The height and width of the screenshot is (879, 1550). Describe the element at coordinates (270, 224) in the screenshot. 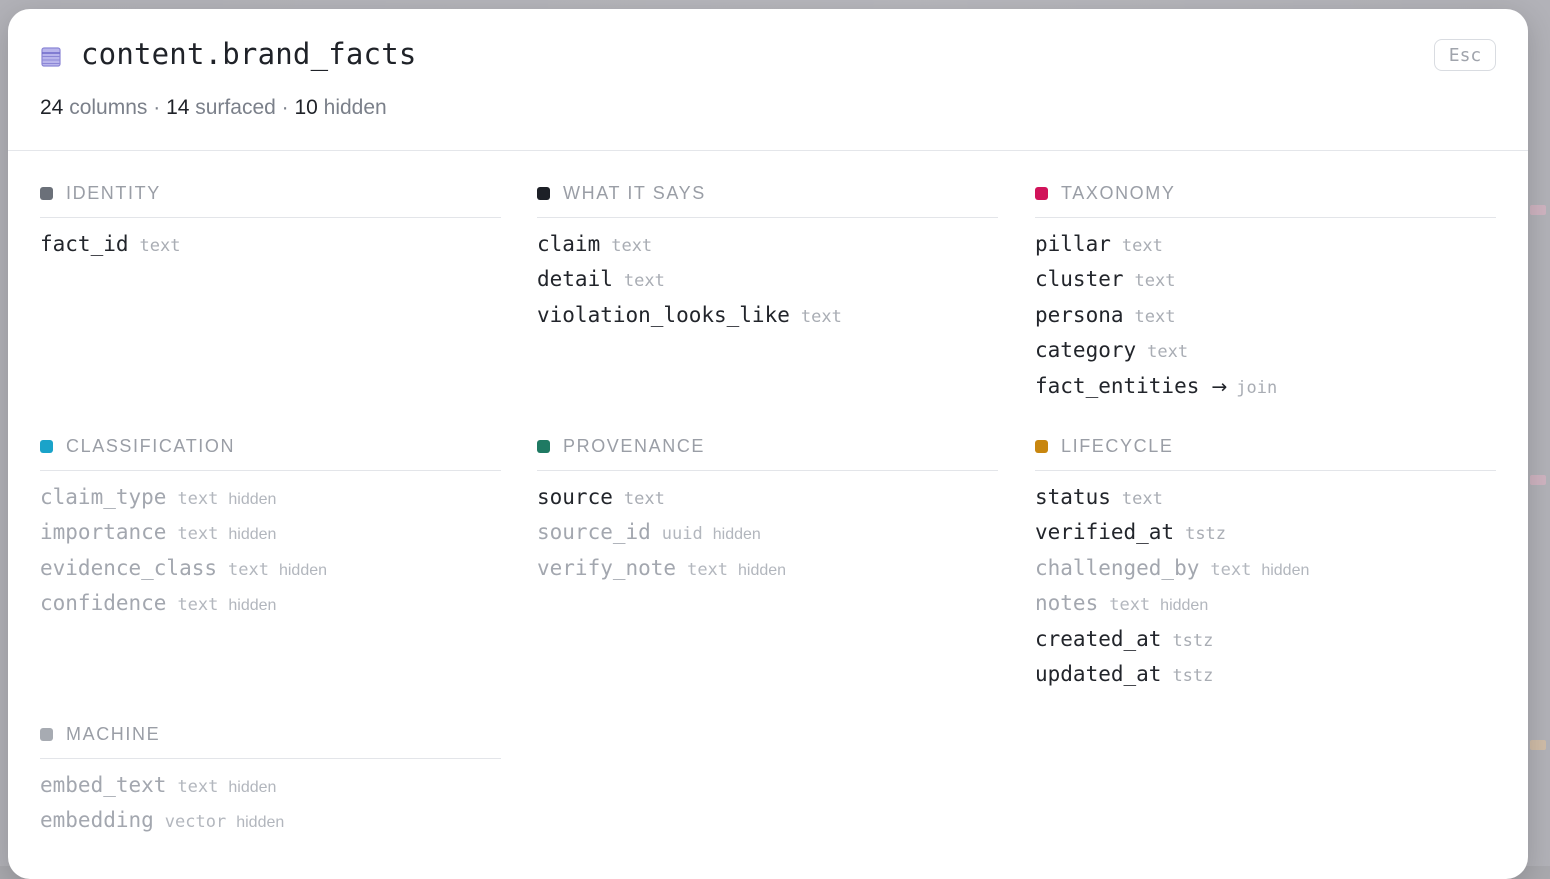

I see `group-identity: IDENTITY fact_id text` at that location.